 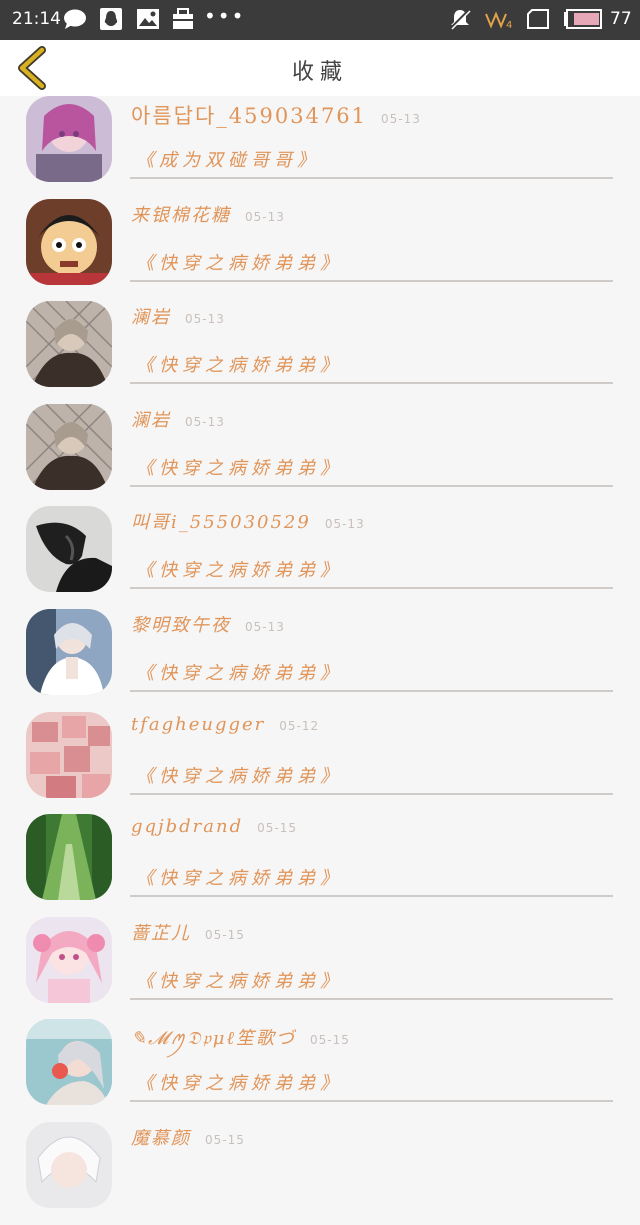 I want to click on username: 来银棉花糖, so click(x=181, y=215).